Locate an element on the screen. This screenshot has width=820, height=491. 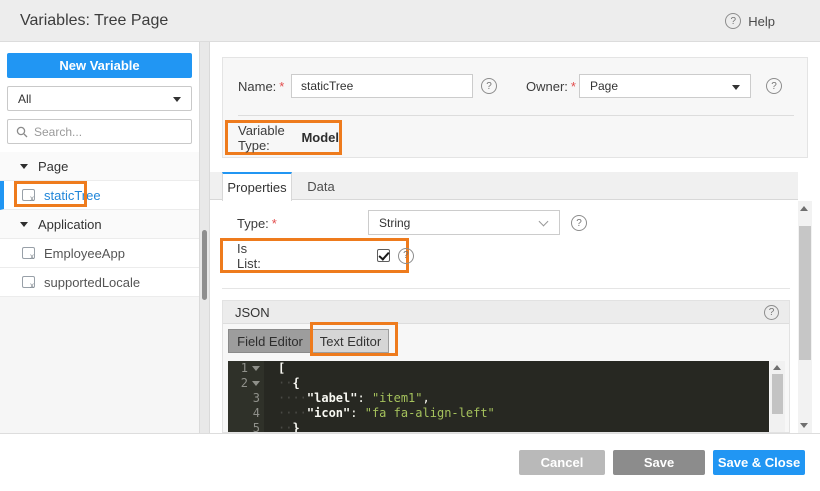
tree-group-application: Application is located at coordinates (99, 224).